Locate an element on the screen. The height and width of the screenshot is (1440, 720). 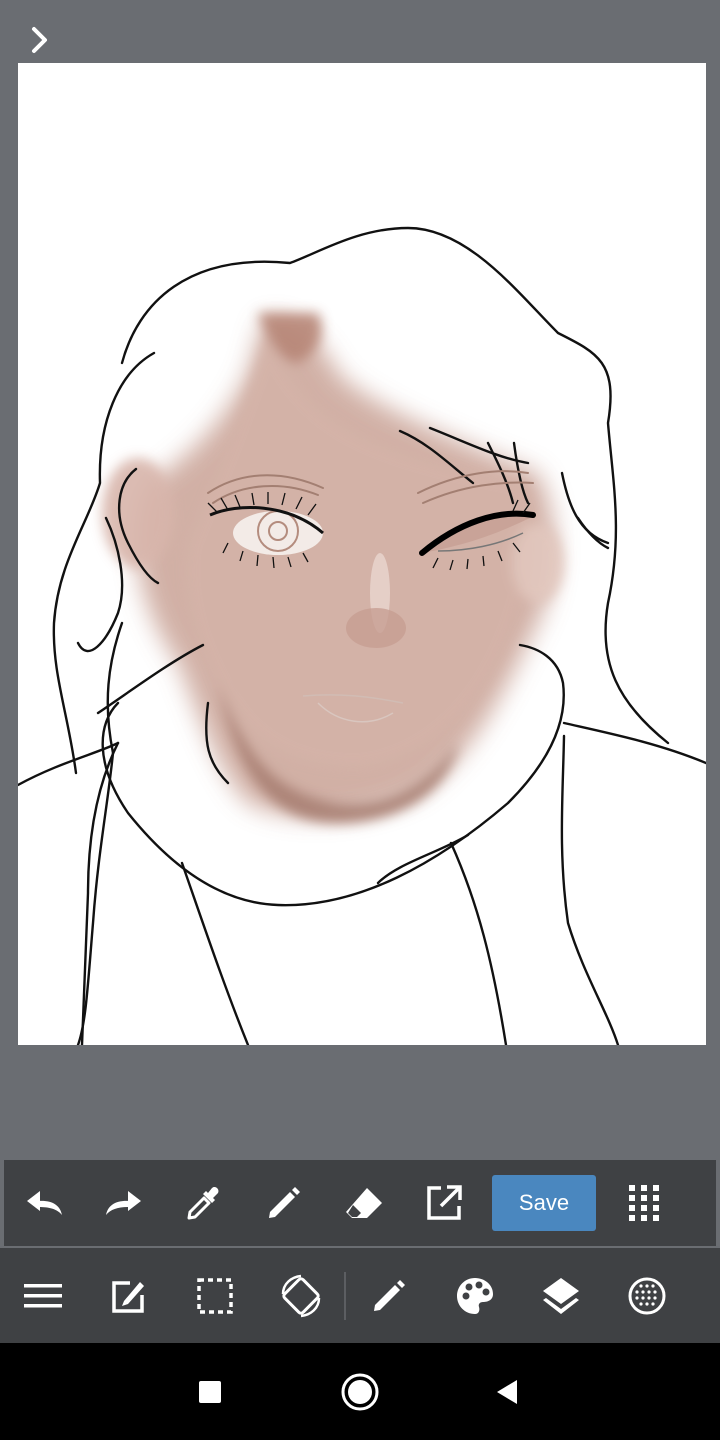
material-button is located at coordinates (647, 1295).